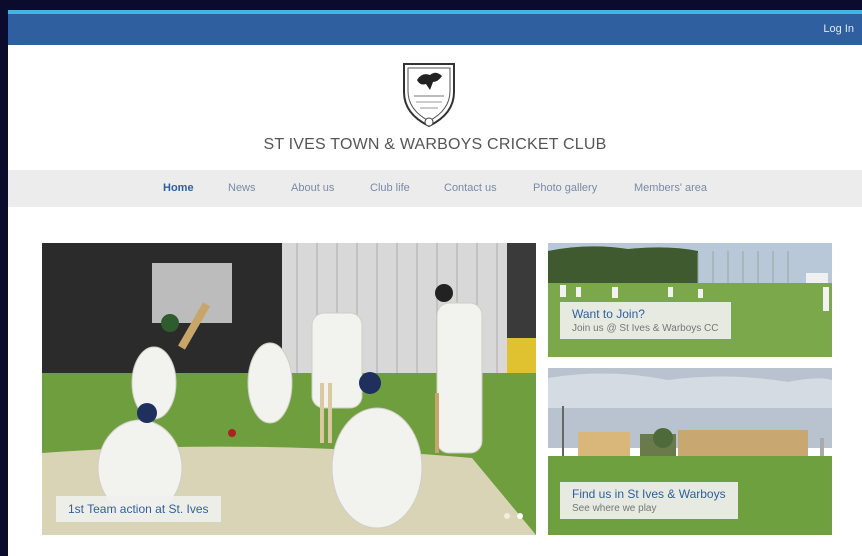 The height and width of the screenshot is (556, 862). Describe the element at coordinates (390, 188) in the screenshot. I see `nav-club-life: Club life` at that location.